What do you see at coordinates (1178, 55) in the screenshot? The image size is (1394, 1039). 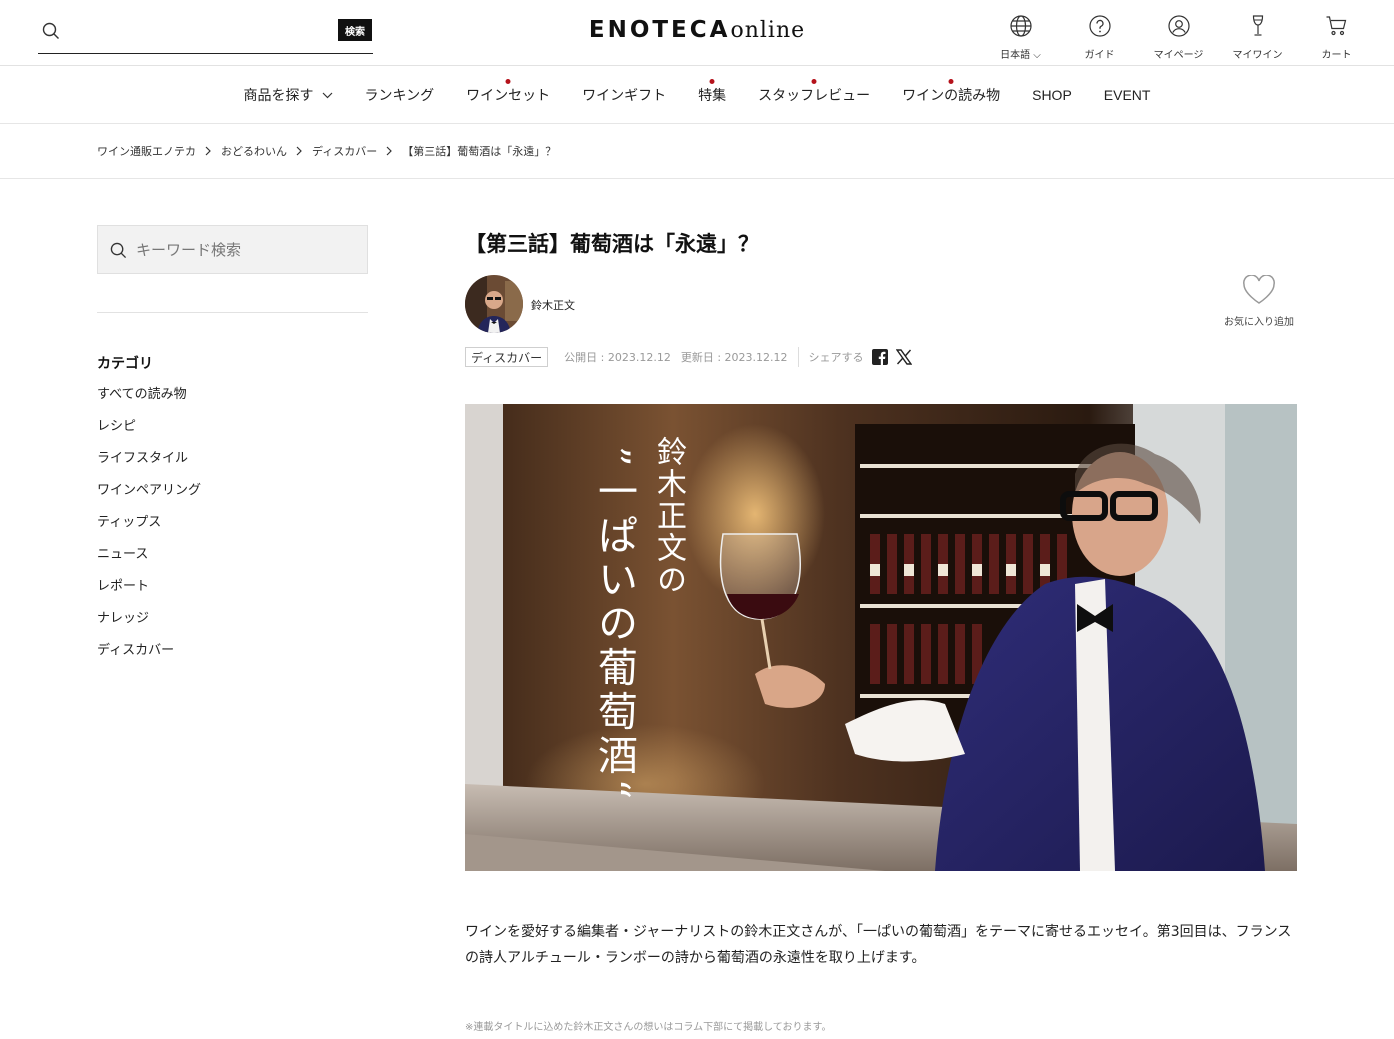 I see `mypage-label: マイページ` at bounding box center [1178, 55].